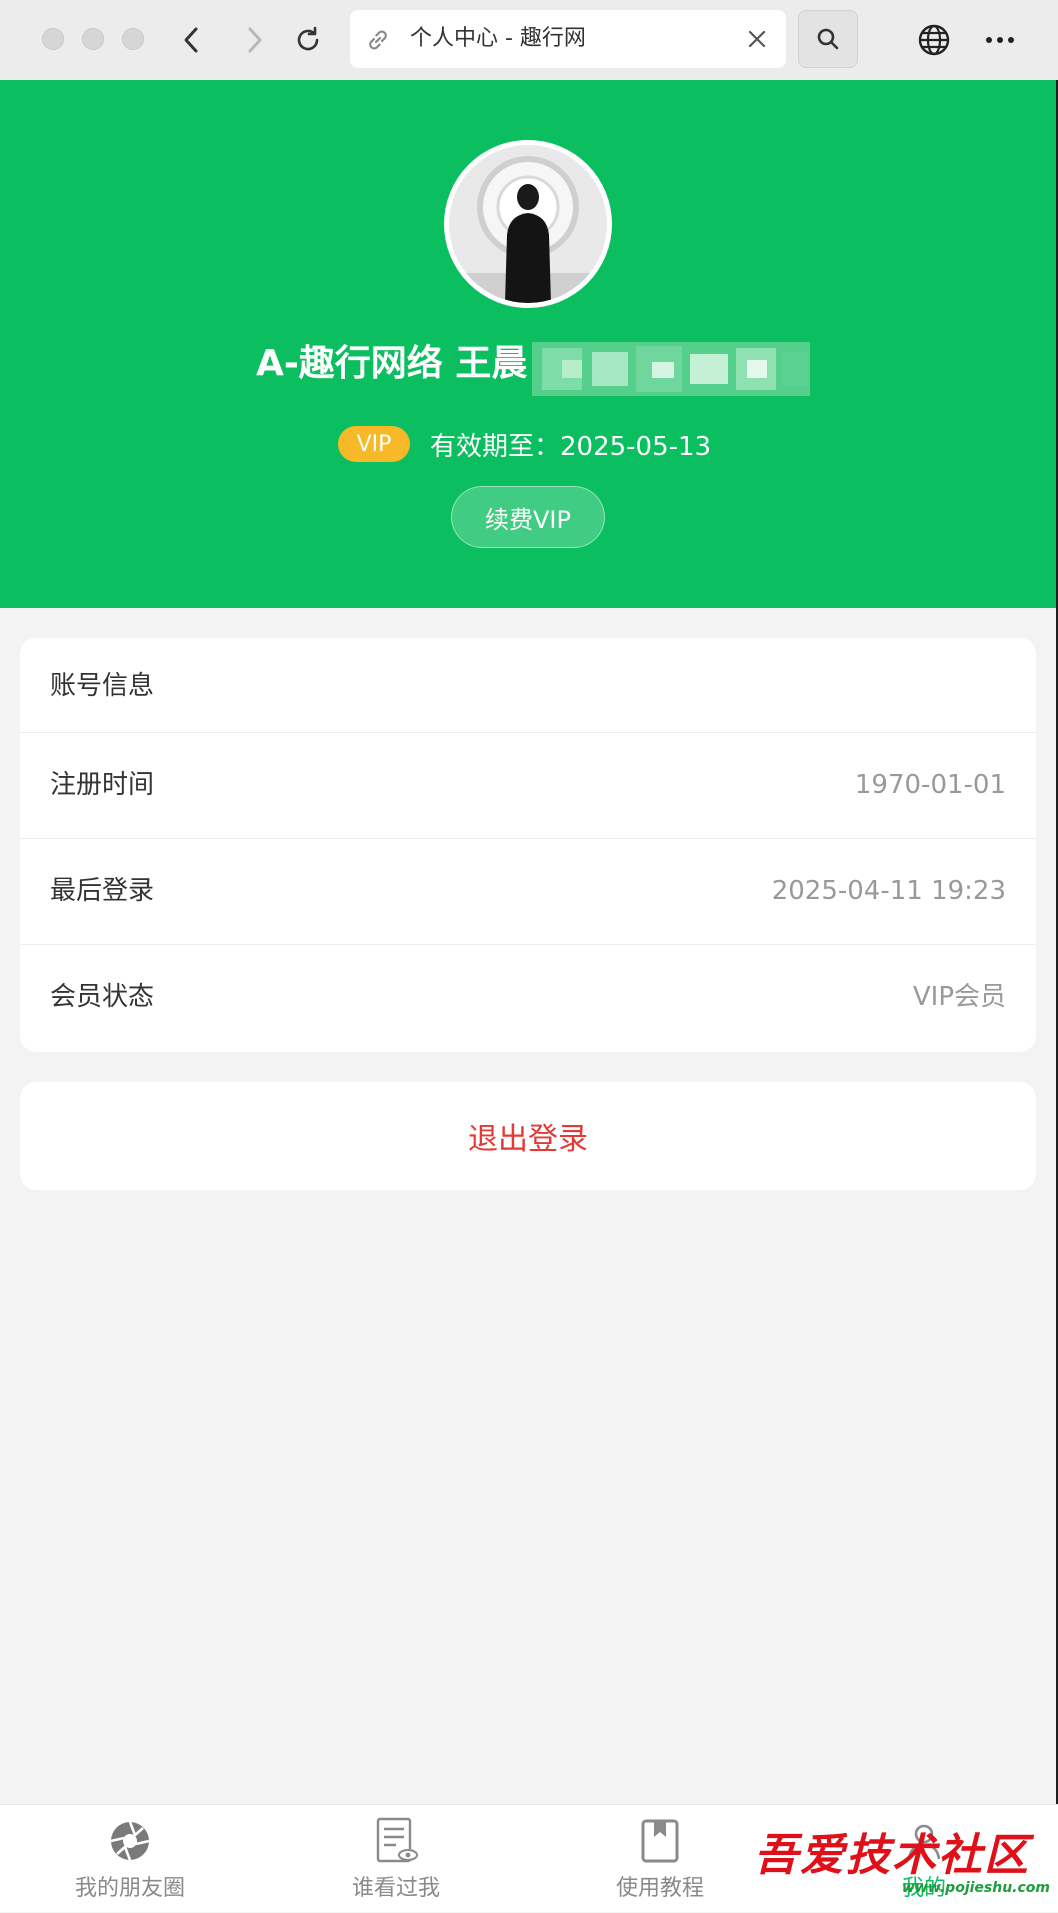 This screenshot has width=1058, height=1913. I want to click on watermark-text: 吾爱技术社区, so click(892, 1855).